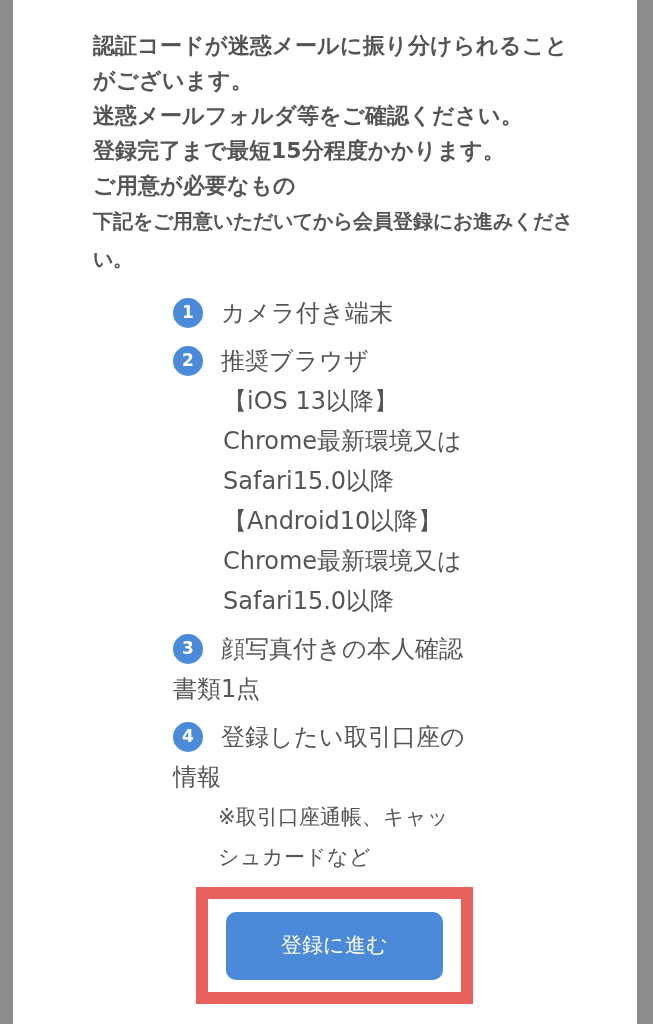  Describe the element at coordinates (188, 736) in the screenshot. I see `number-badge: 4` at that location.